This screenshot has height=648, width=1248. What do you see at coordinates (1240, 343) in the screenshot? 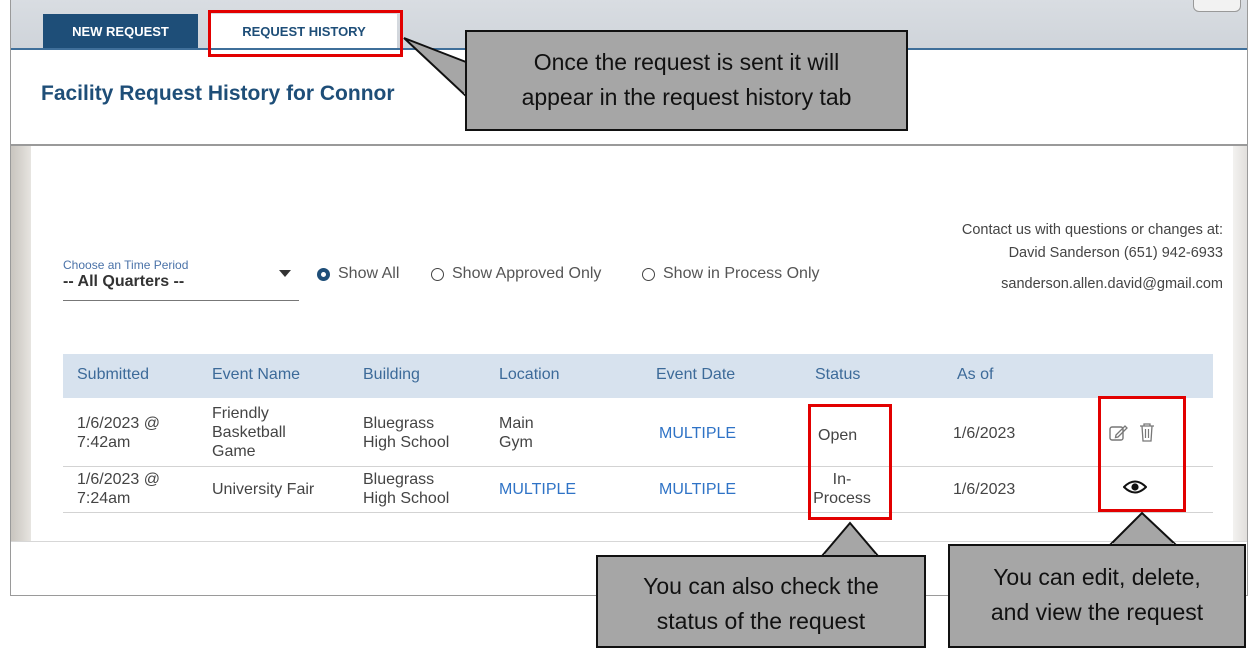
I see `background-image-strip-right` at bounding box center [1240, 343].